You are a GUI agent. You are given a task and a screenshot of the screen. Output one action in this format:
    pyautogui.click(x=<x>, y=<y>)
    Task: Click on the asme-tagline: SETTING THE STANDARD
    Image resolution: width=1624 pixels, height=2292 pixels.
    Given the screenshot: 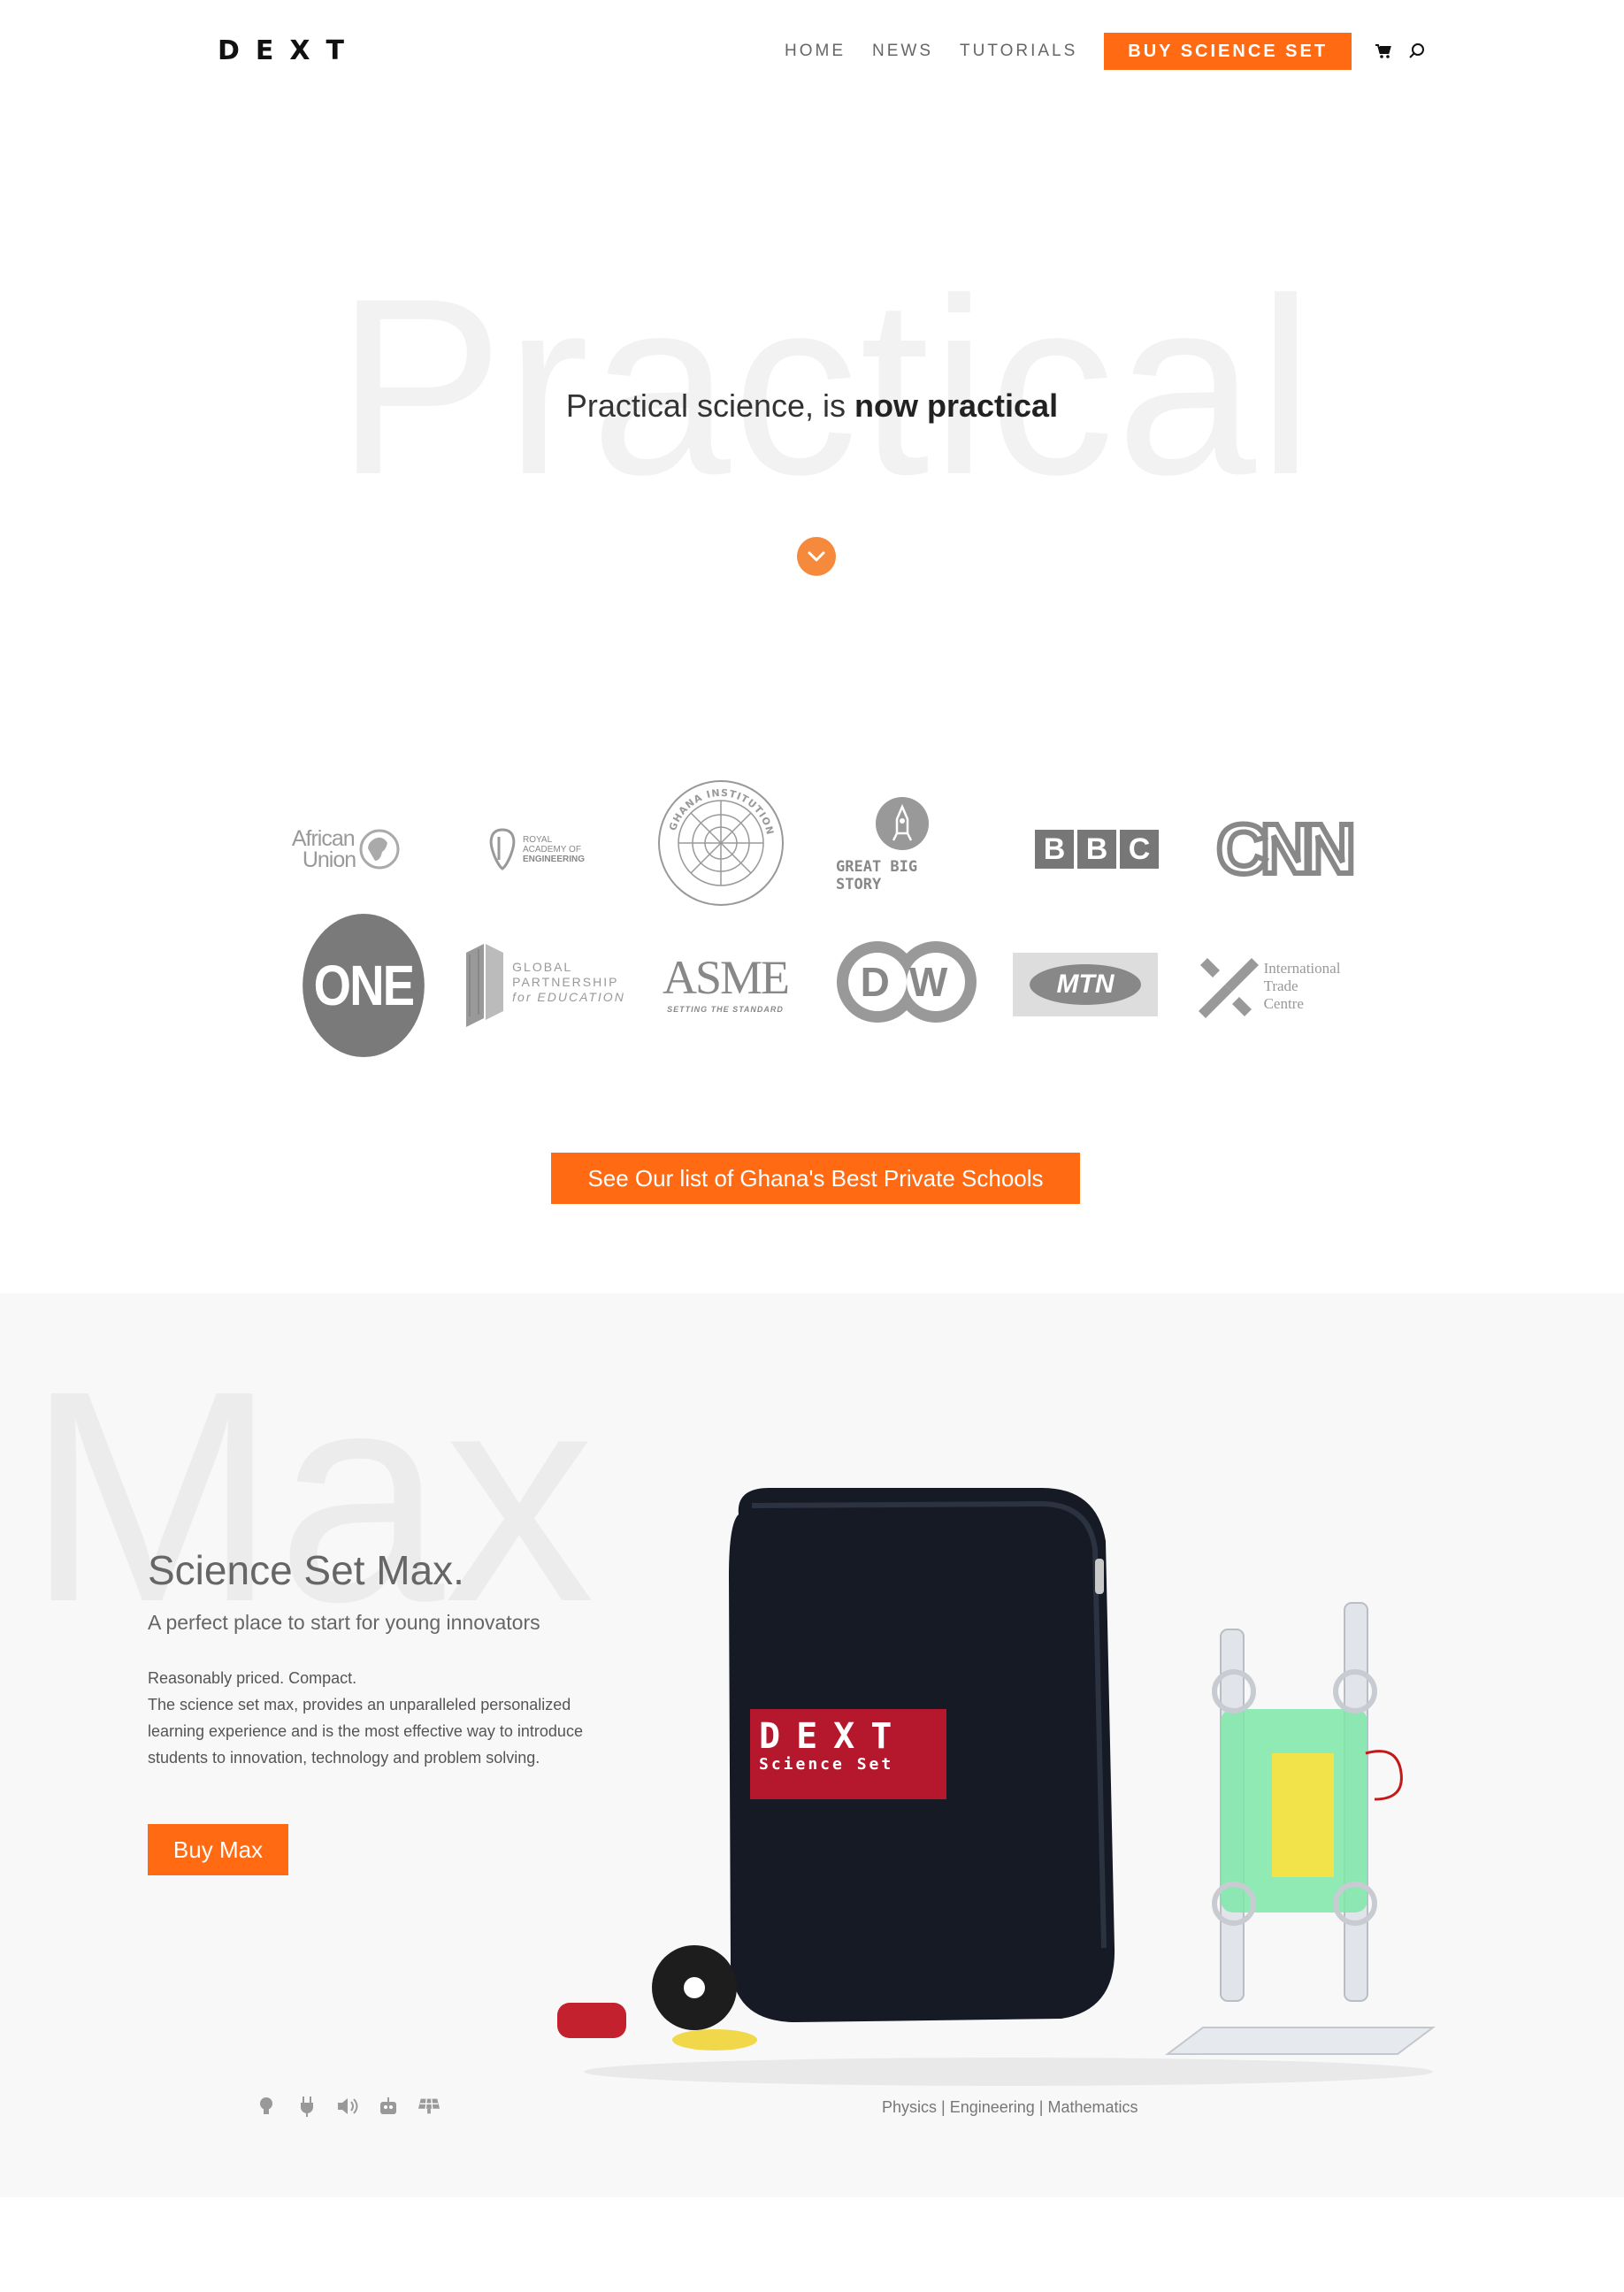 What is the action you would take?
    pyautogui.click(x=725, y=1009)
    